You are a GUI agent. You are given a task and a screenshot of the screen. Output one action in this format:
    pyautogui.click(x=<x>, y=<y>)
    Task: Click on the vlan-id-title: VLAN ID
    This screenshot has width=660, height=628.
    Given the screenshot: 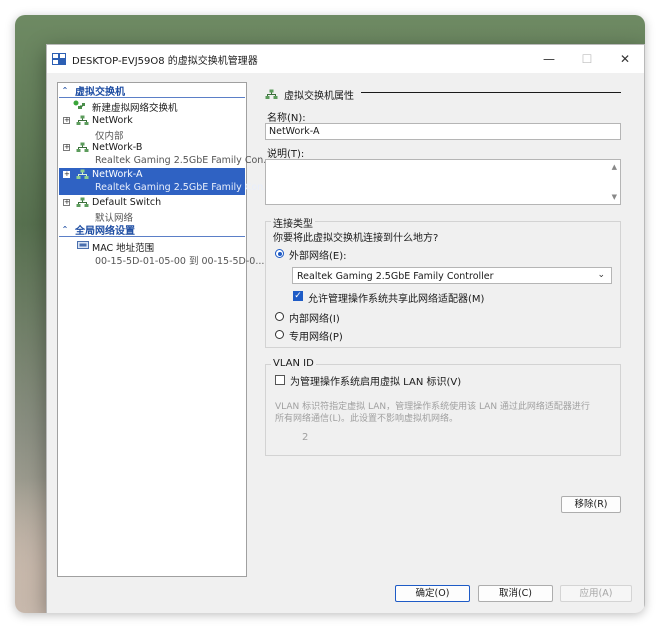 What is the action you would take?
    pyautogui.click(x=293, y=363)
    